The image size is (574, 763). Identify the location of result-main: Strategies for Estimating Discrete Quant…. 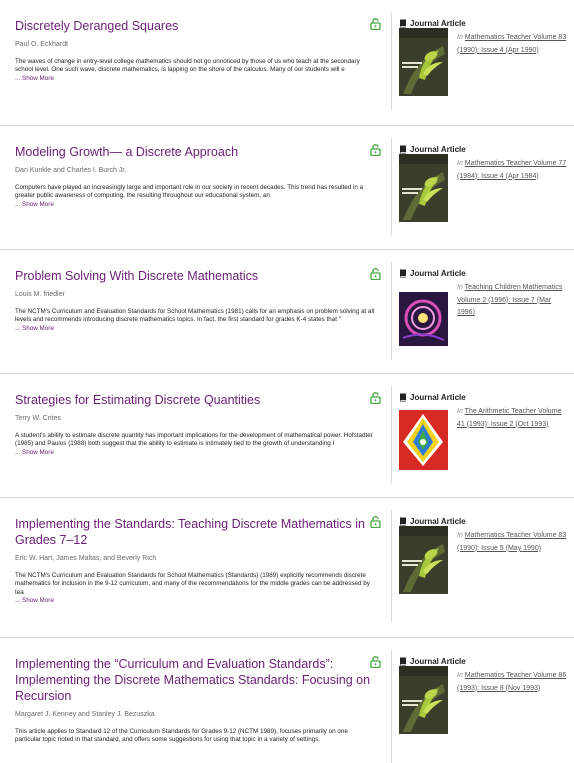
(199, 424).